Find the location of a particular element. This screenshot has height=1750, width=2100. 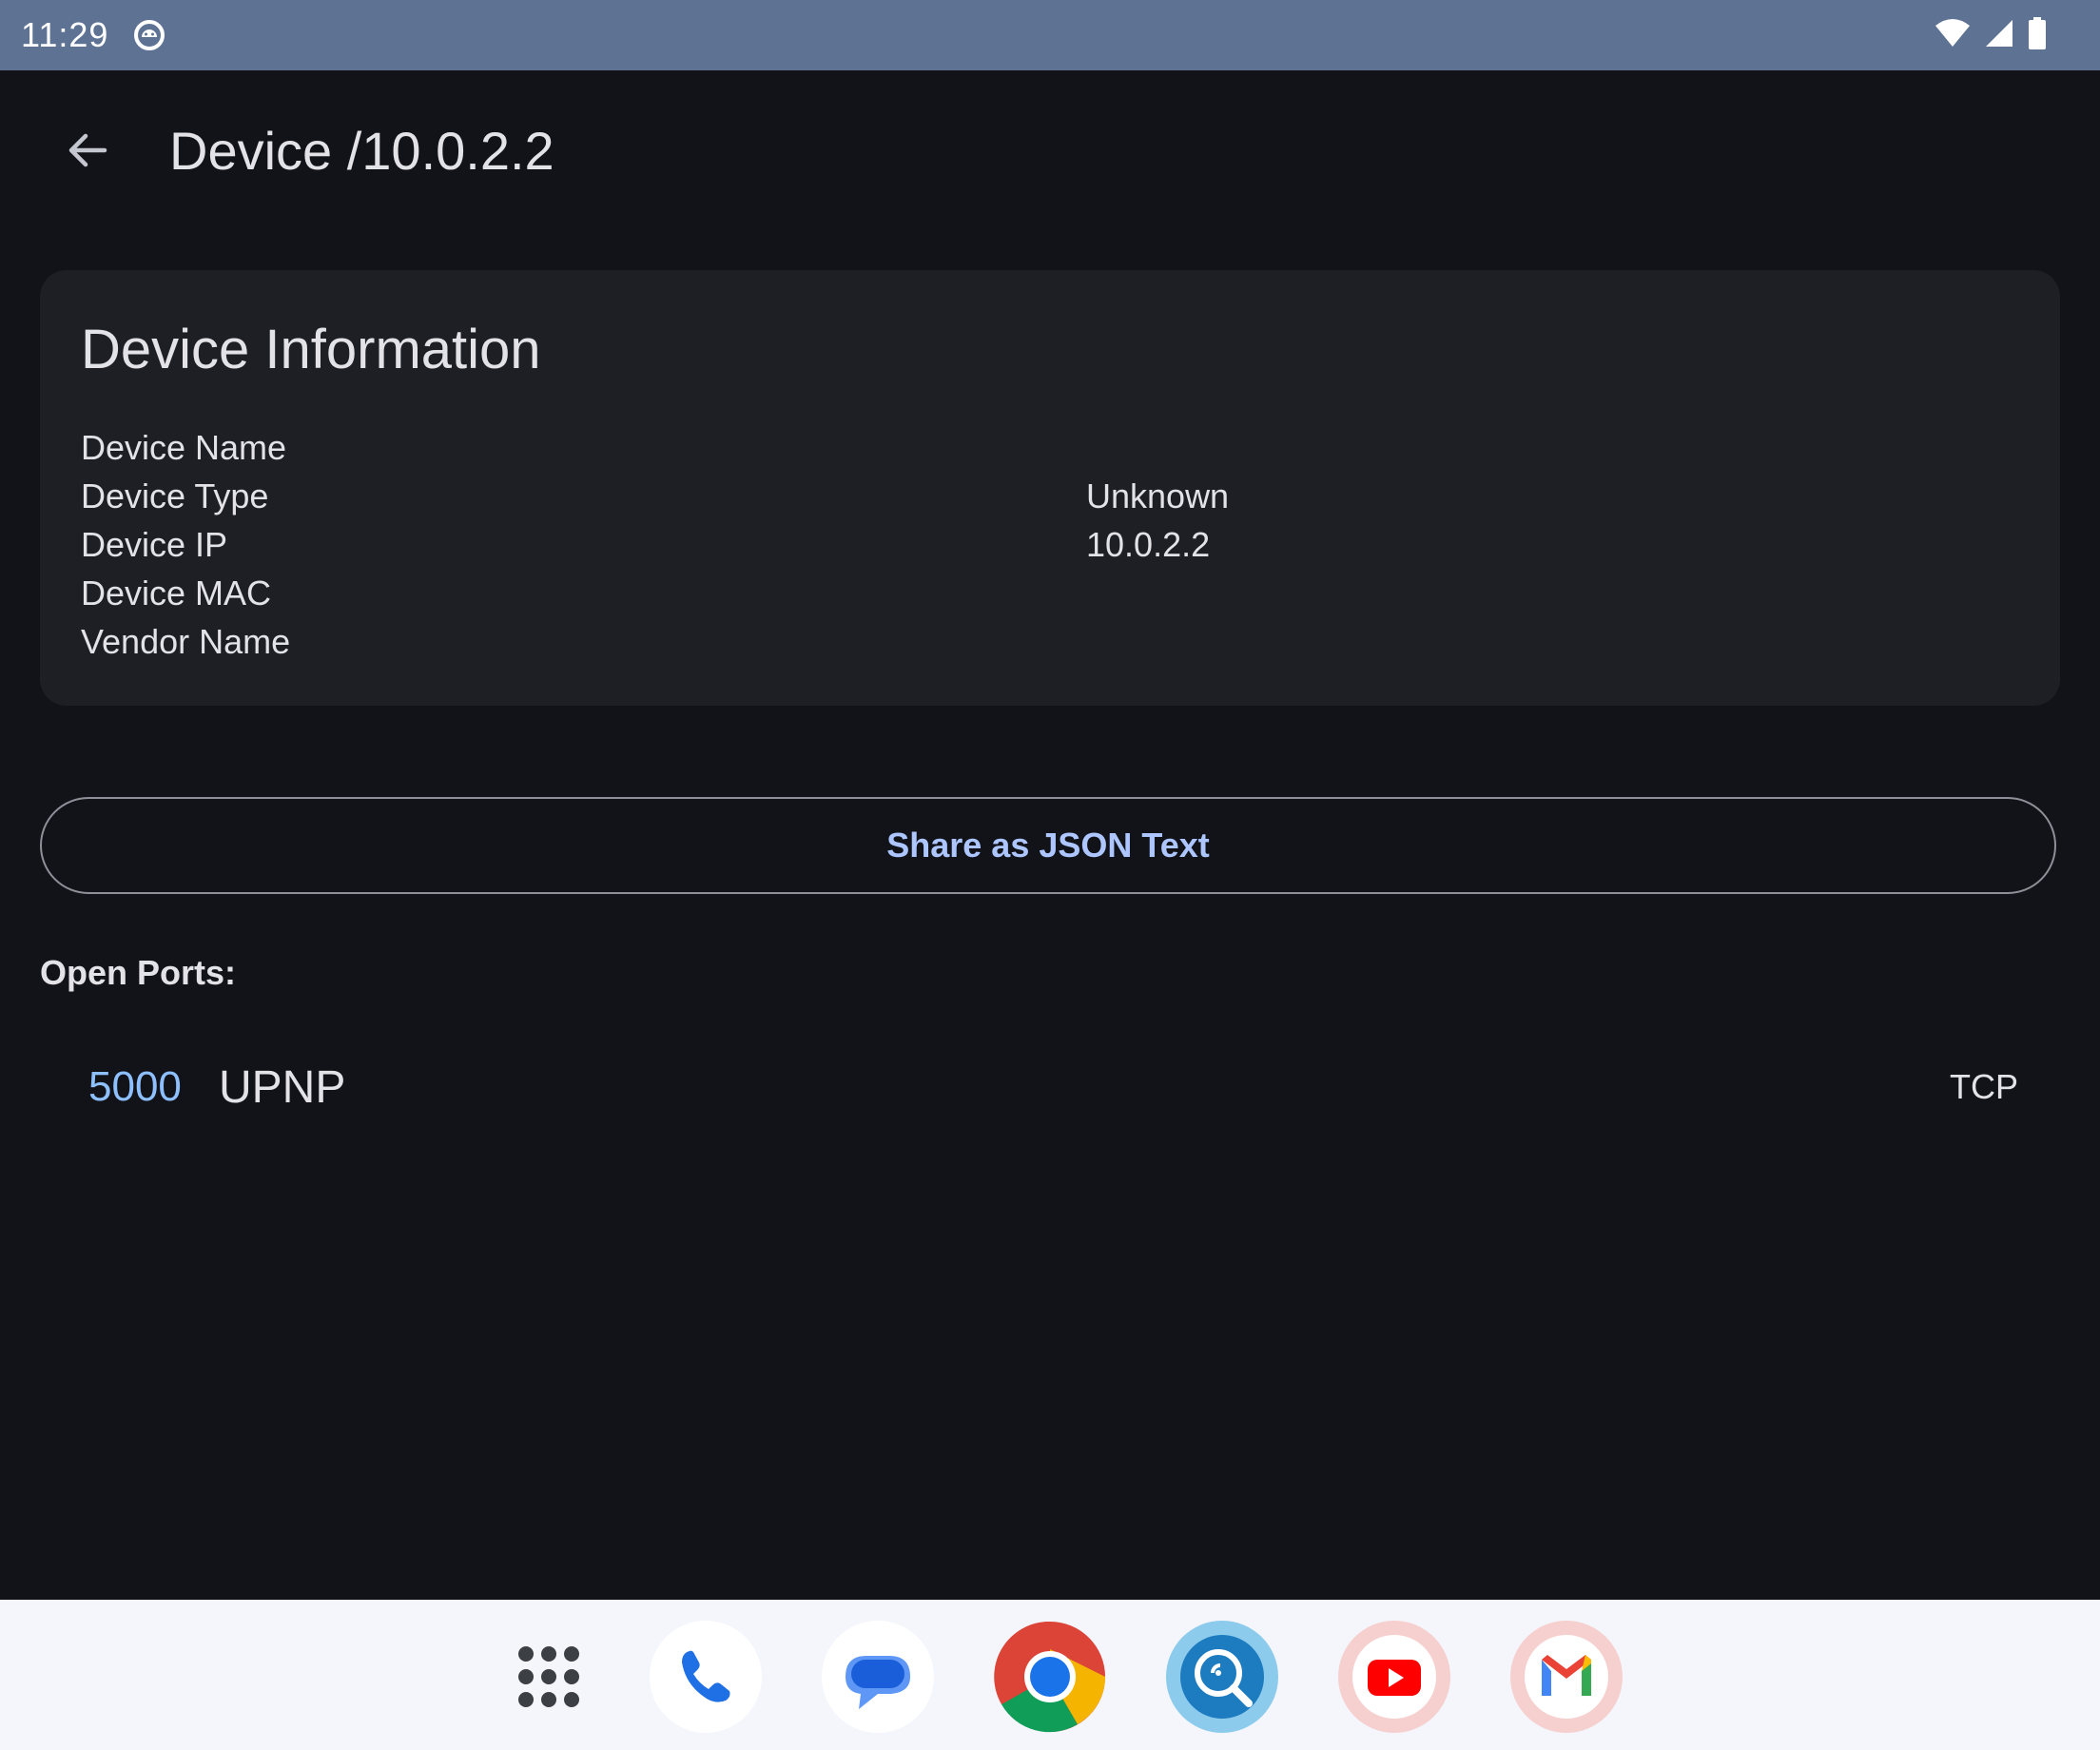

device-mac-label: Device MAC is located at coordinates (176, 593).